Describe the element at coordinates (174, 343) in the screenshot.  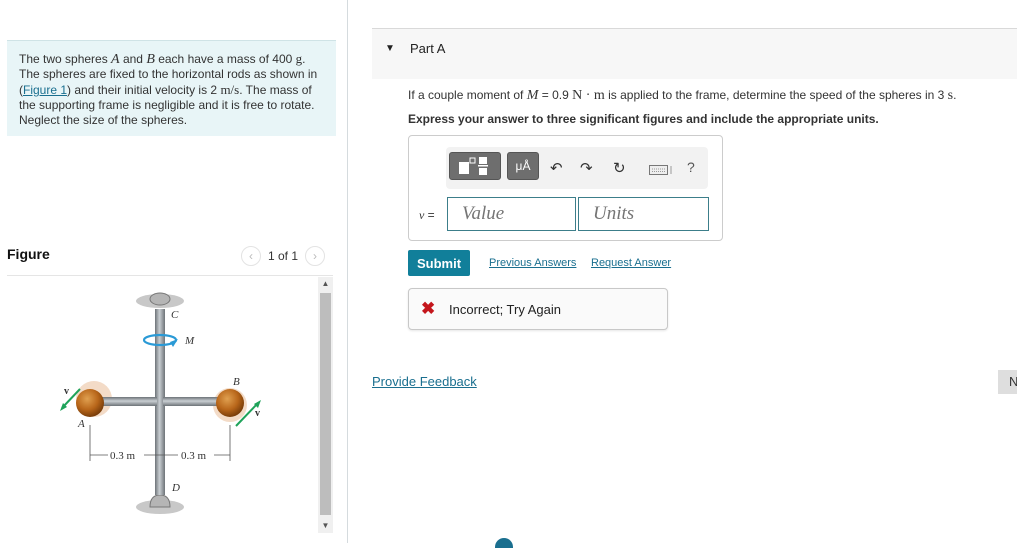
I see `moment-arrowhead` at that location.